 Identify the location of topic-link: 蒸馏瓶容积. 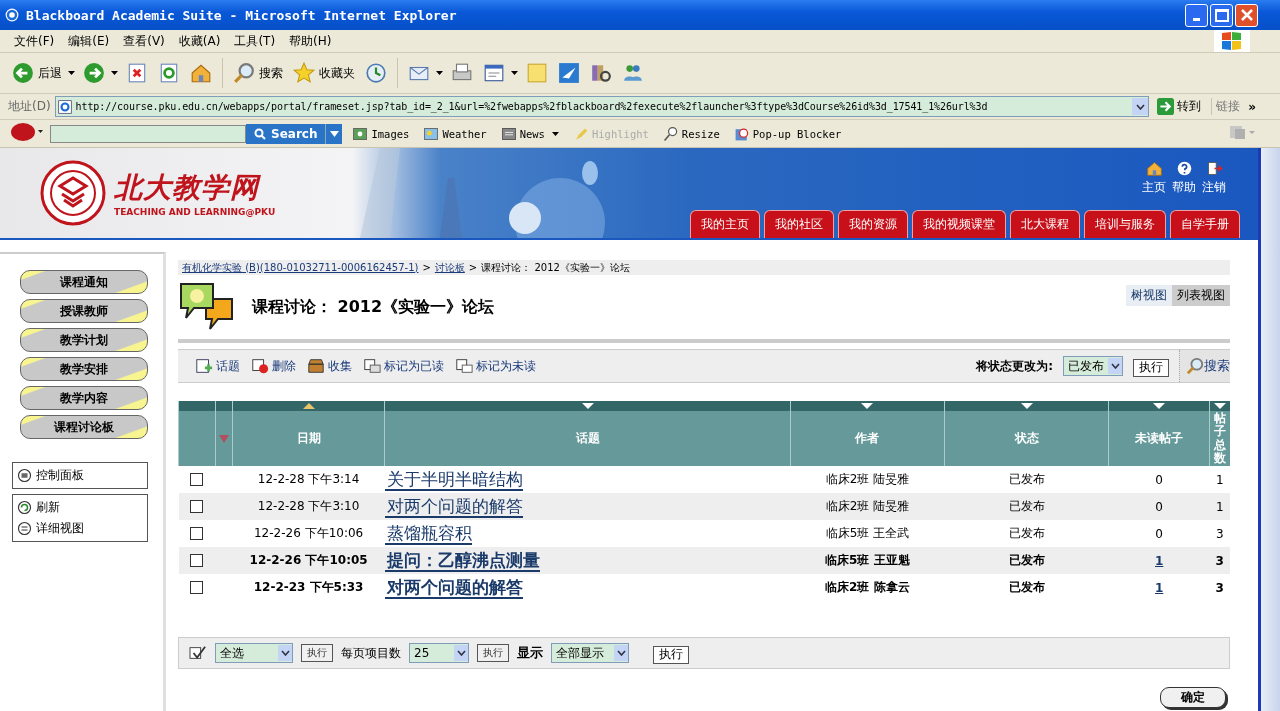
(428, 534).